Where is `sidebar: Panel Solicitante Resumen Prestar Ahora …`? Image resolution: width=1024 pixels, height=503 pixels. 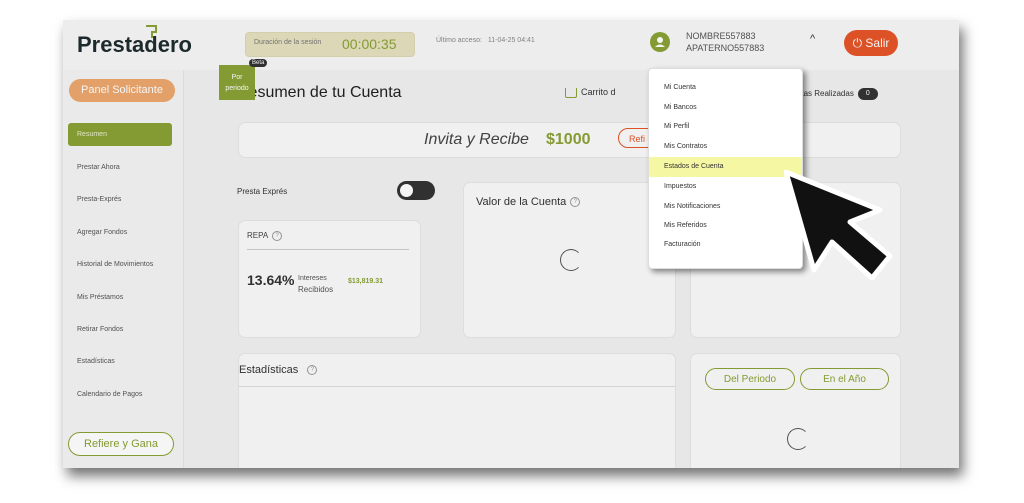
sidebar: Panel Solicitante Resumen Prestar Ahora … is located at coordinates (123, 269).